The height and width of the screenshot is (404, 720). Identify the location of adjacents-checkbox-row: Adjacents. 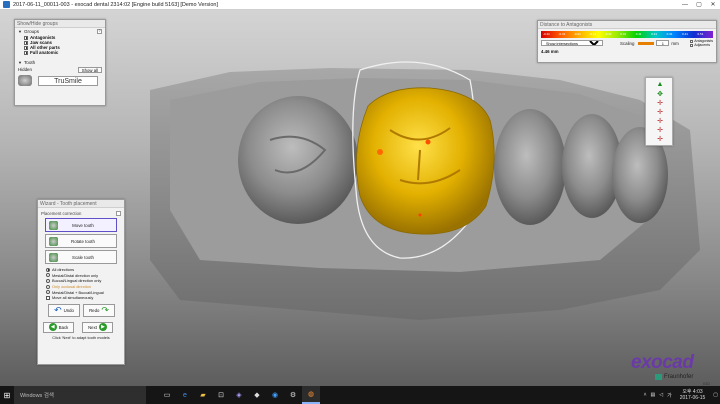
(701, 45).